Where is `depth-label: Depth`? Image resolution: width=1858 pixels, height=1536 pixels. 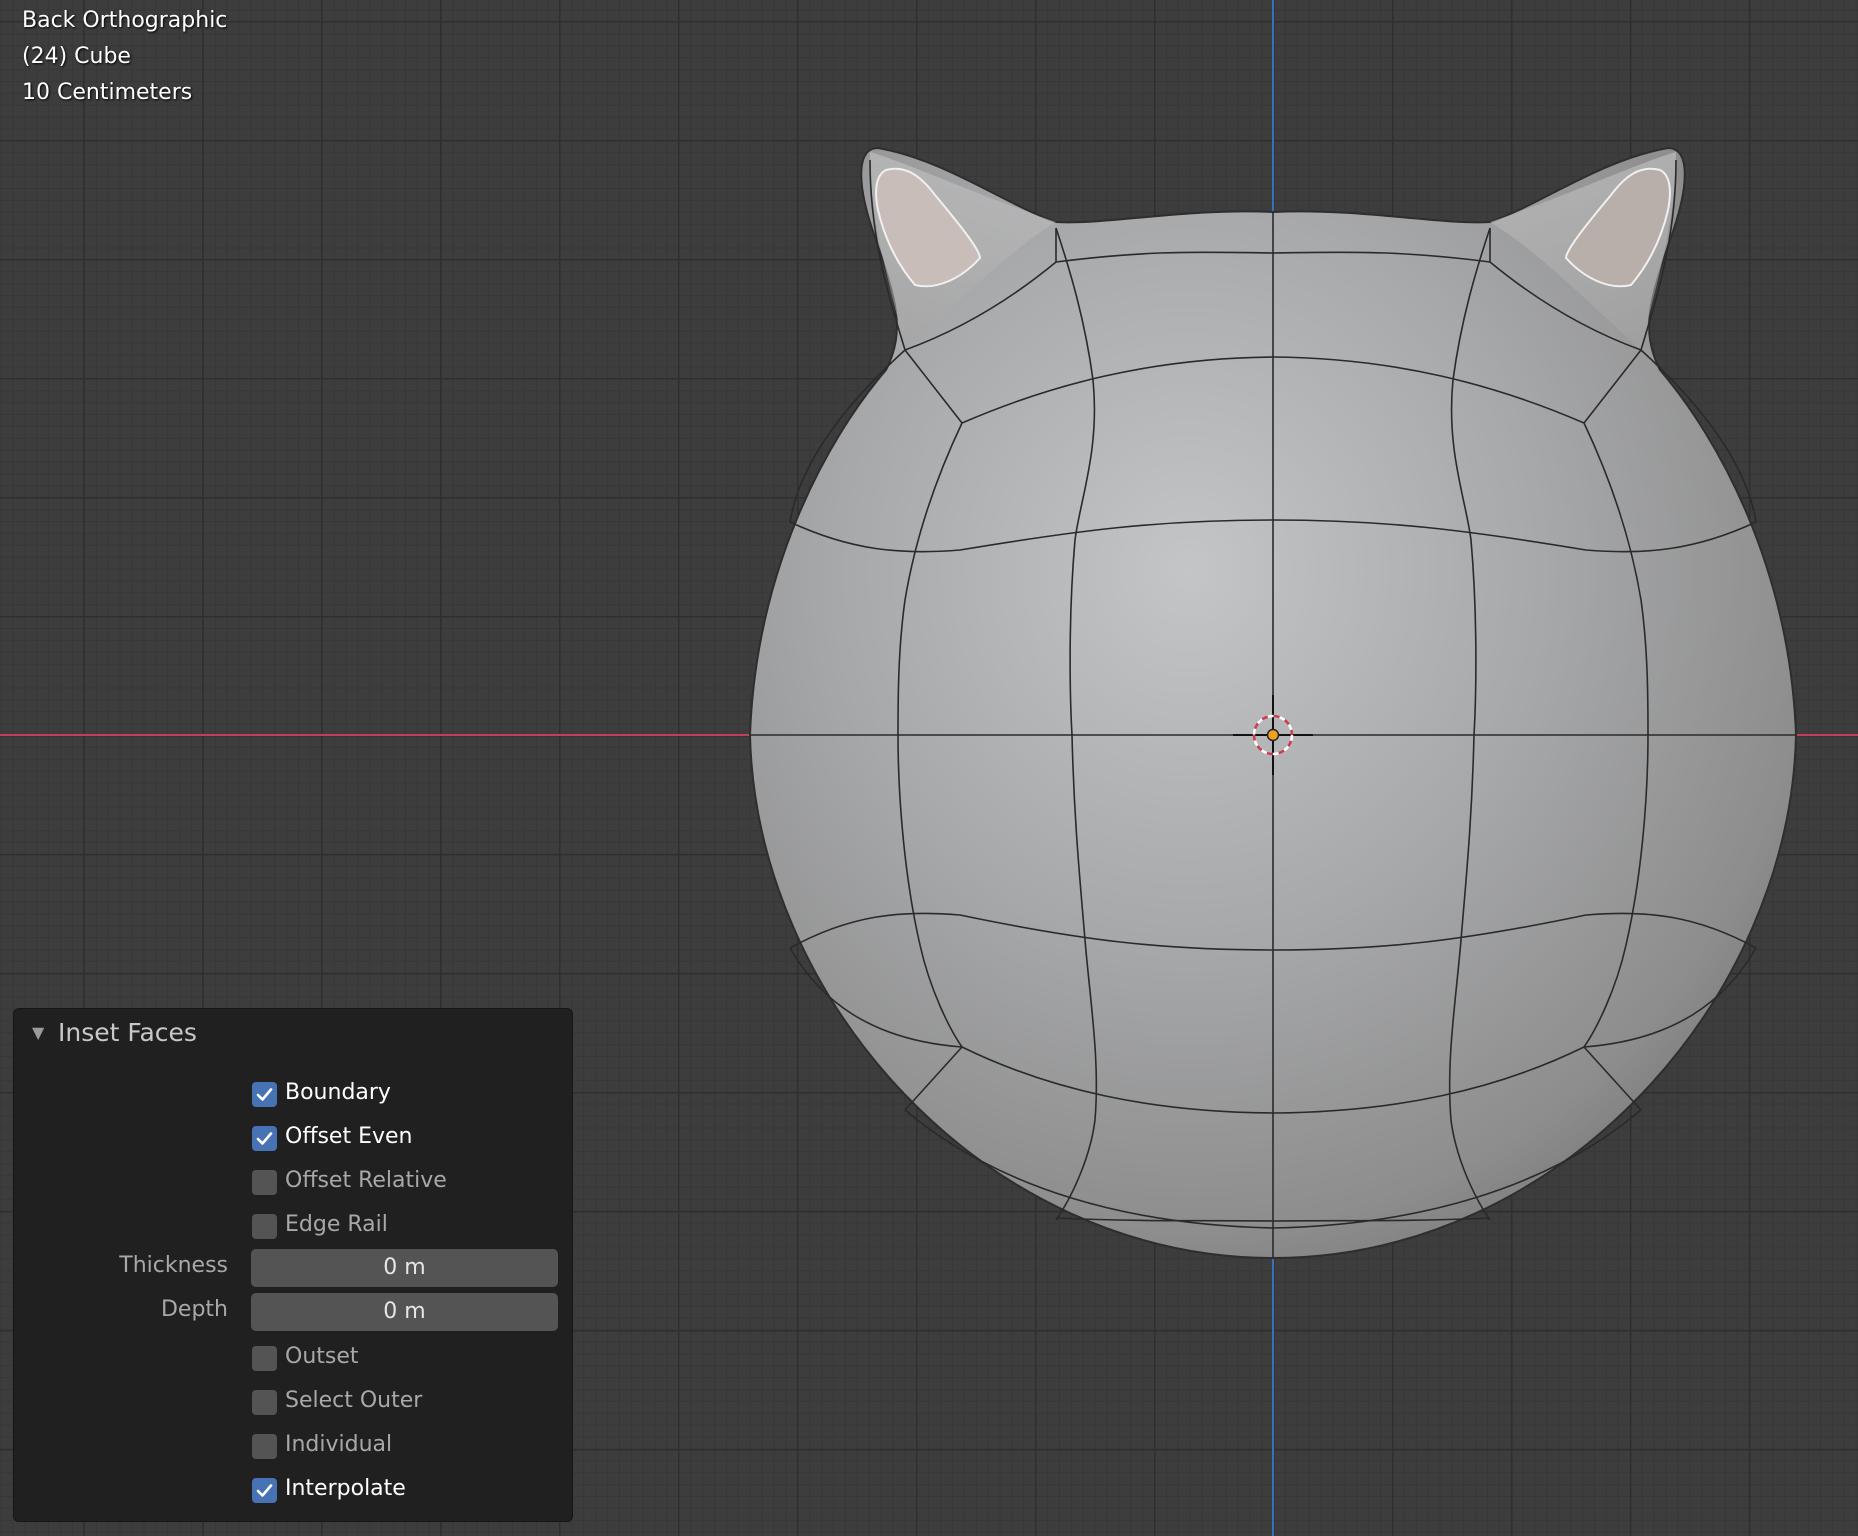
depth-label: Depth is located at coordinates (194, 1309).